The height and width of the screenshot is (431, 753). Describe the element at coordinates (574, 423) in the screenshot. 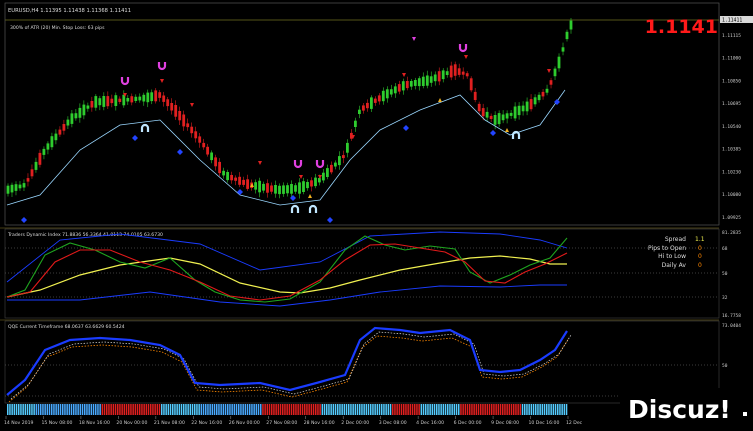

I see `time-axis-label: 12 Dec` at that location.